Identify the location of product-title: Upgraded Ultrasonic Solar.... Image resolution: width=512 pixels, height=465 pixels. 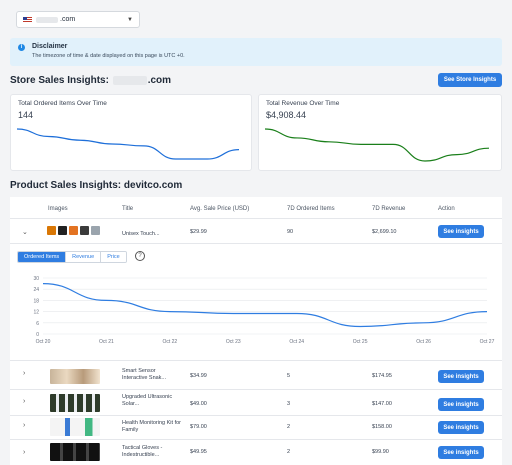
(147, 400).